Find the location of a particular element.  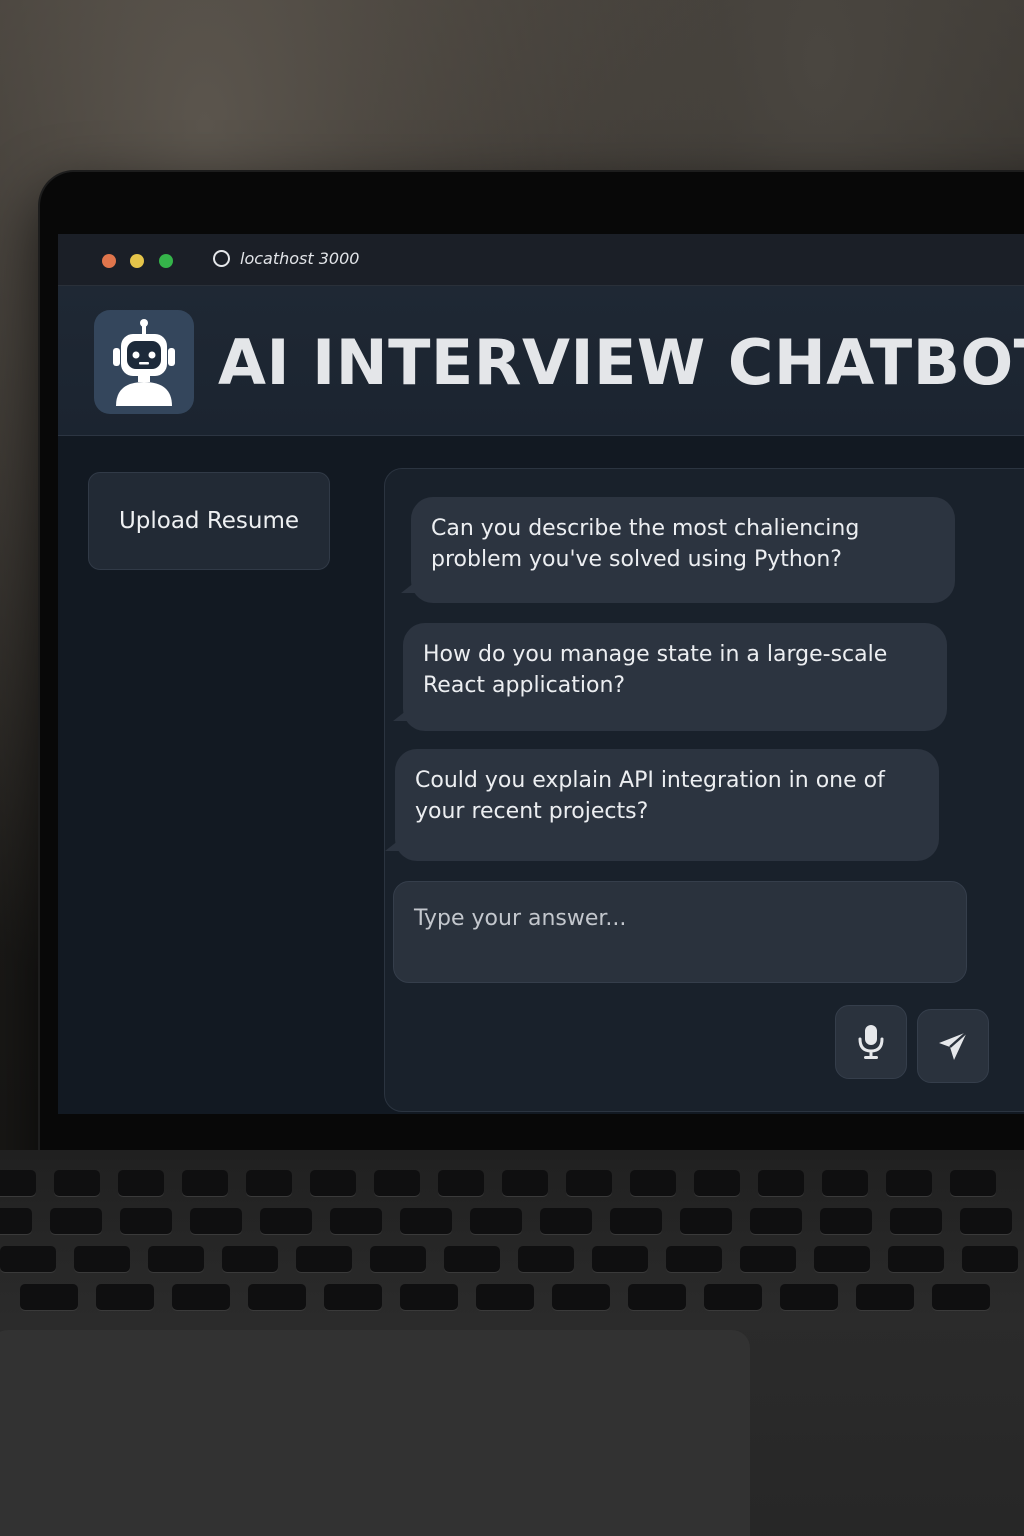

page-status-icon is located at coordinates (221, 258).